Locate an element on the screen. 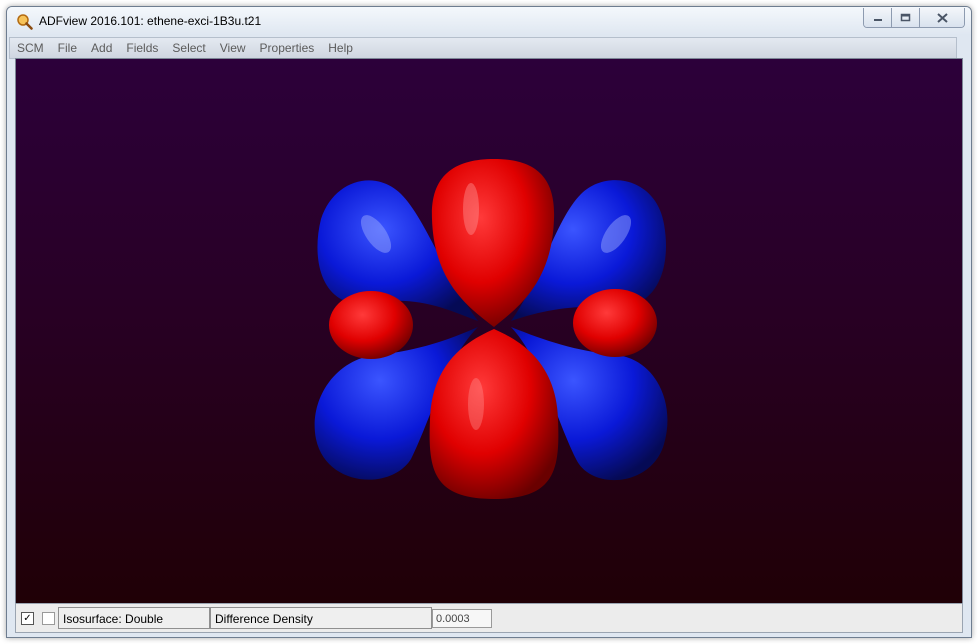 The height and width of the screenshot is (644, 978). magnifier-app-icon is located at coordinates (25, 22).